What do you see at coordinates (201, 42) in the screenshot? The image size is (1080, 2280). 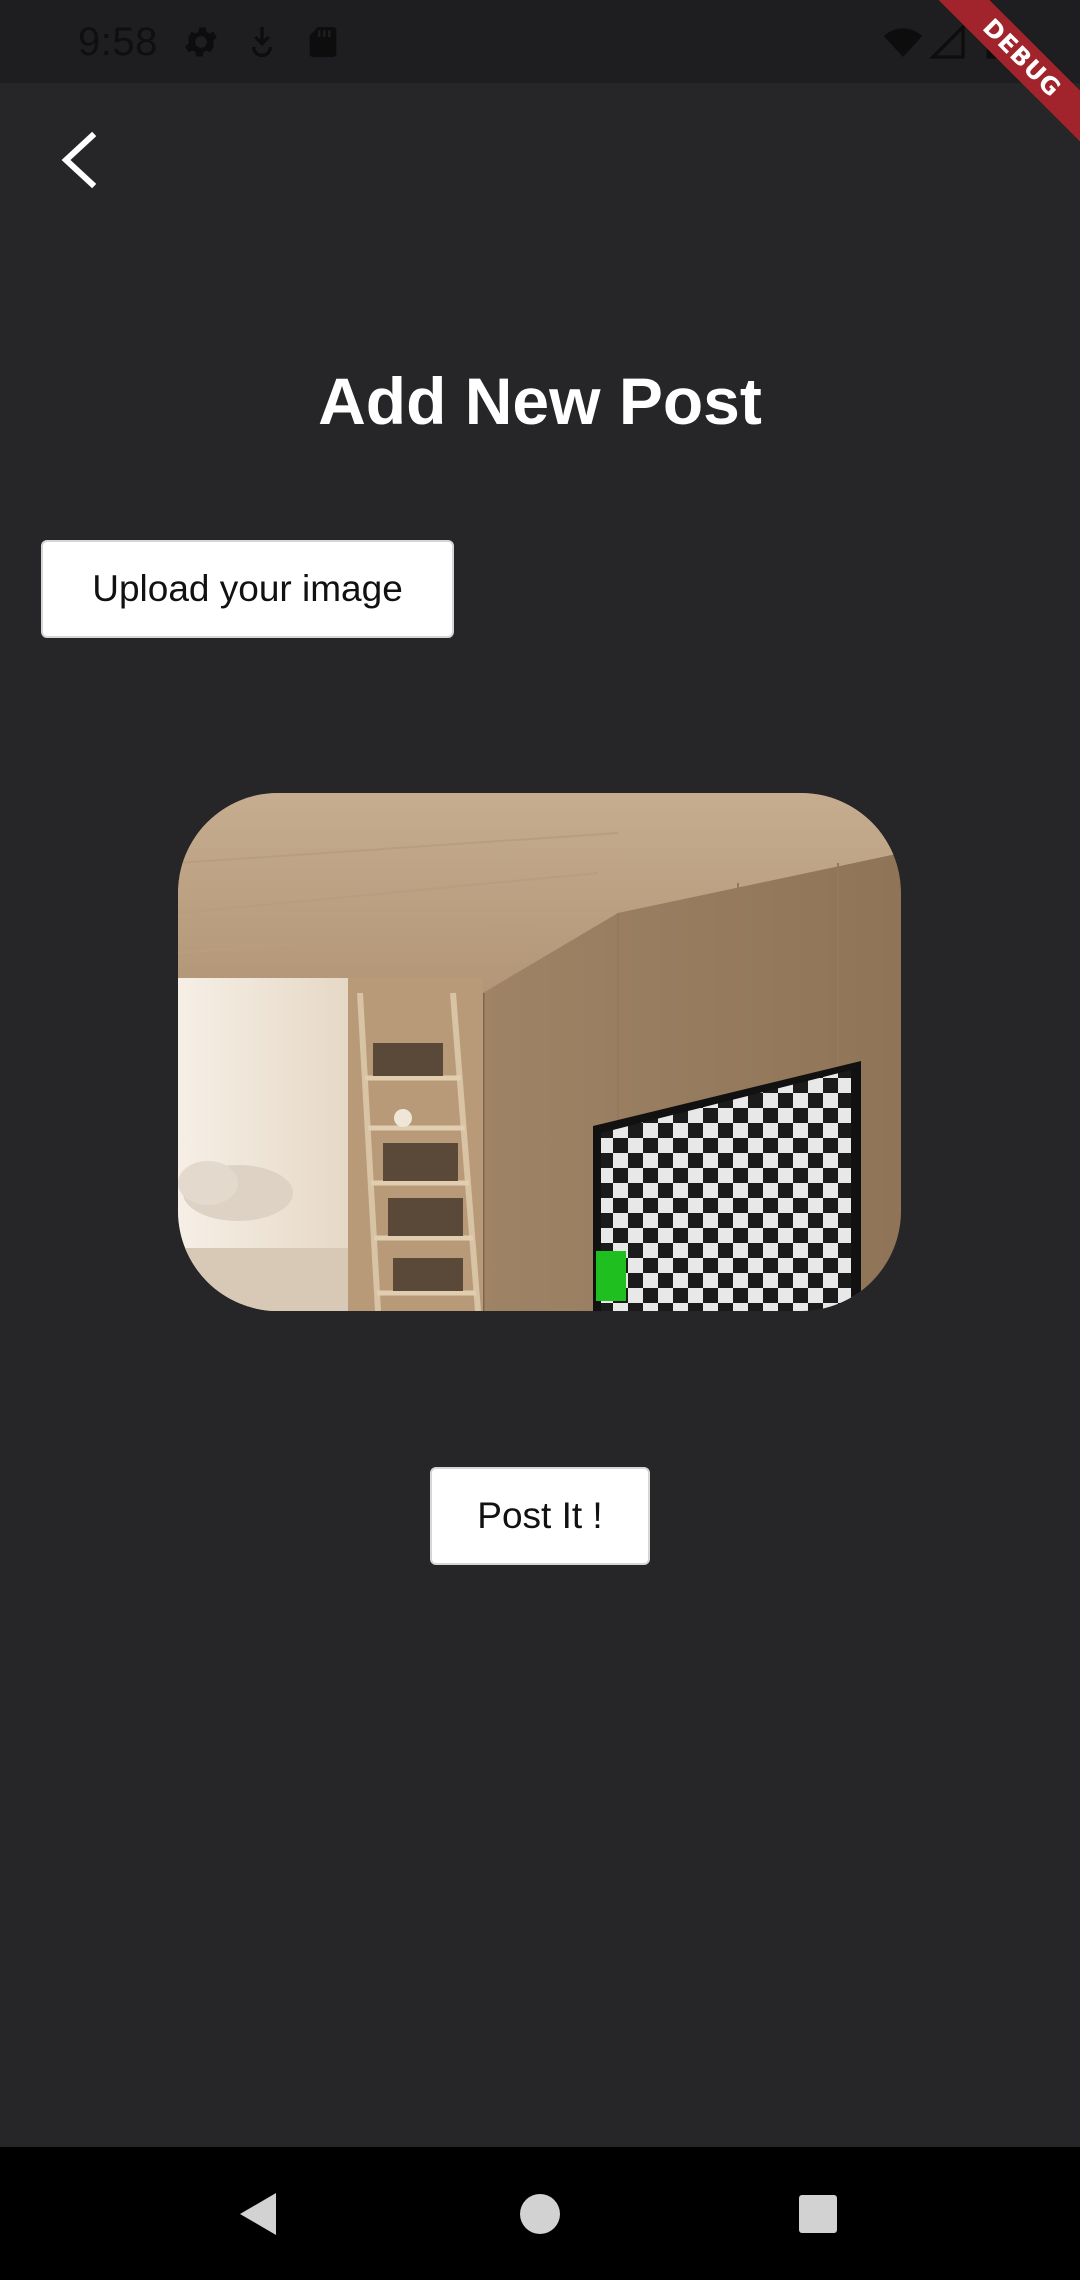 I see `gear-icon` at bounding box center [201, 42].